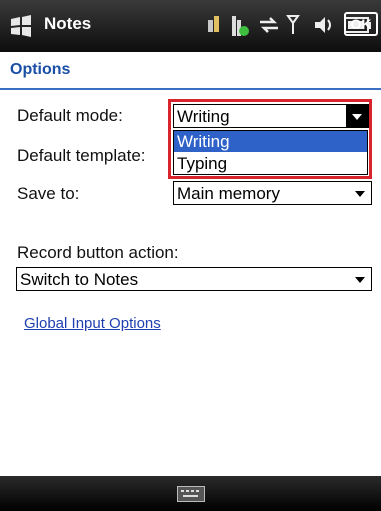 The image size is (381, 511). I want to click on page-title: Options, so click(40, 69).